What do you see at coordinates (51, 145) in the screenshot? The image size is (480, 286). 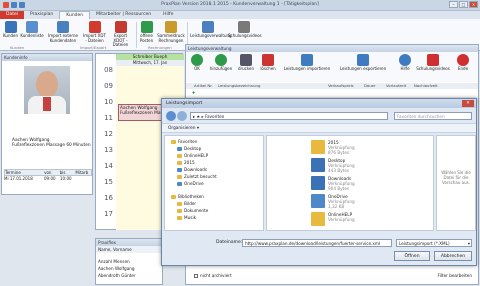 I see `customer-service: Fußreflexzonen Massage 60 Minuten` at bounding box center [51, 145].